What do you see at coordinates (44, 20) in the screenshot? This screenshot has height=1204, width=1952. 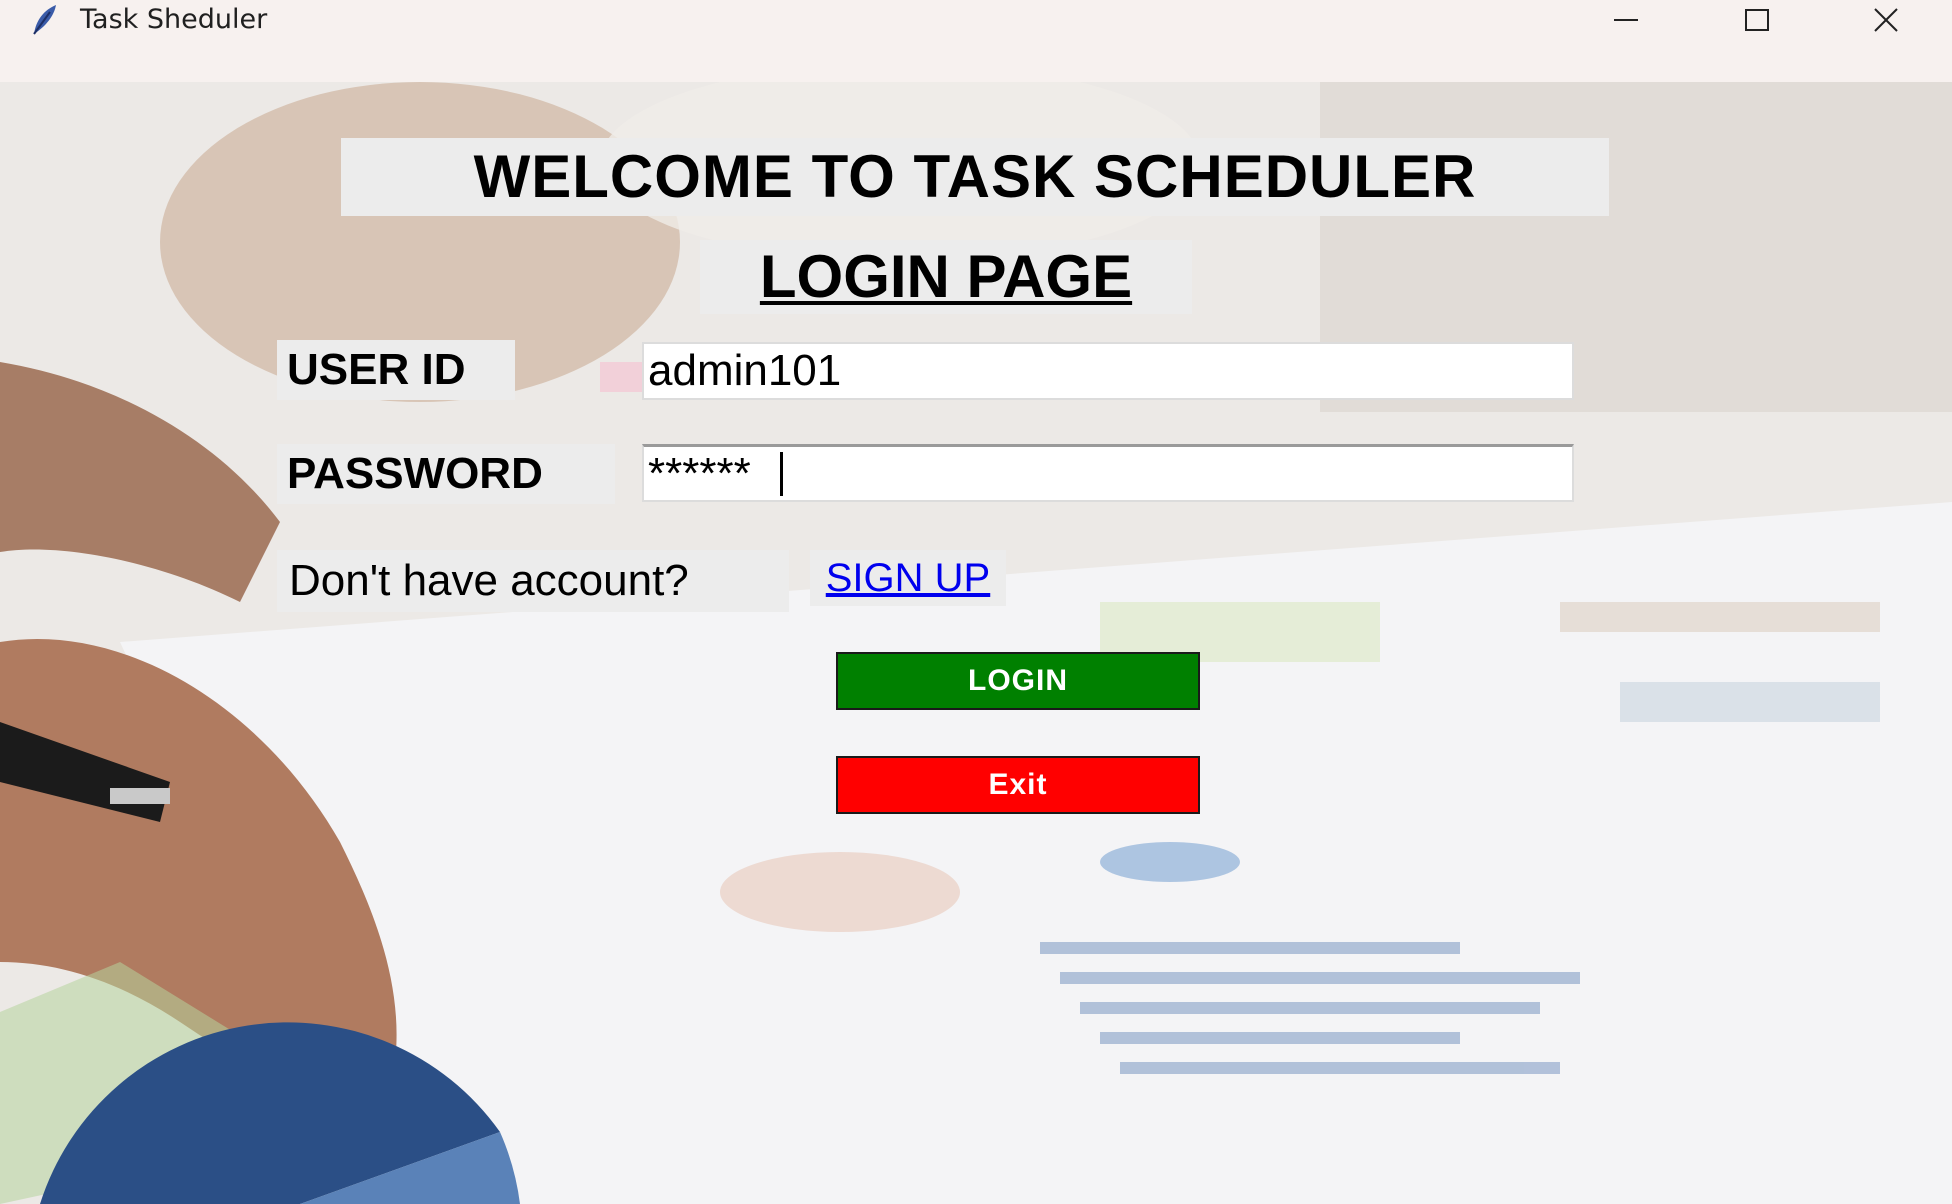 I see `feather-icon` at bounding box center [44, 20].